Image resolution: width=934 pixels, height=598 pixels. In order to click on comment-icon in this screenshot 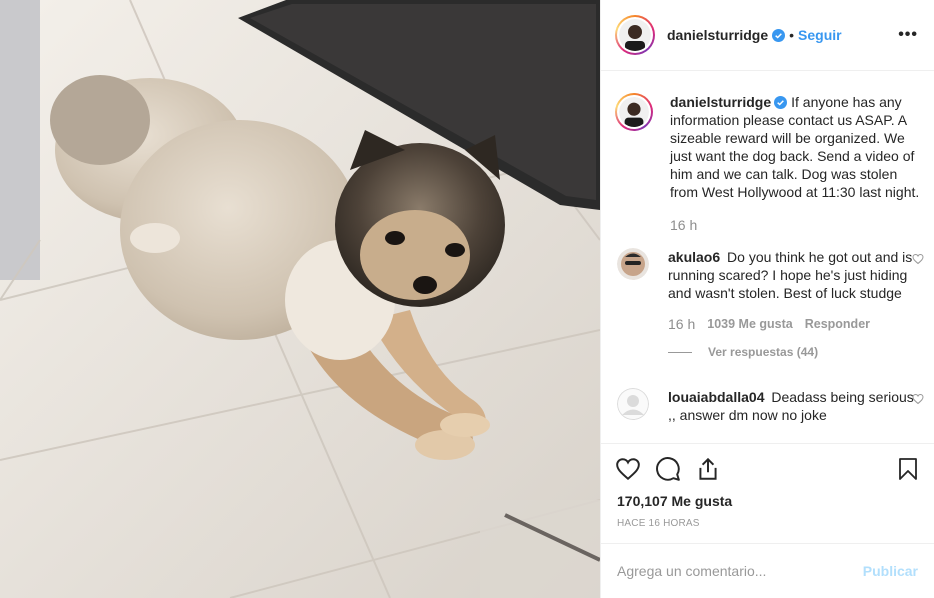, I will do `click(668, 469)`.